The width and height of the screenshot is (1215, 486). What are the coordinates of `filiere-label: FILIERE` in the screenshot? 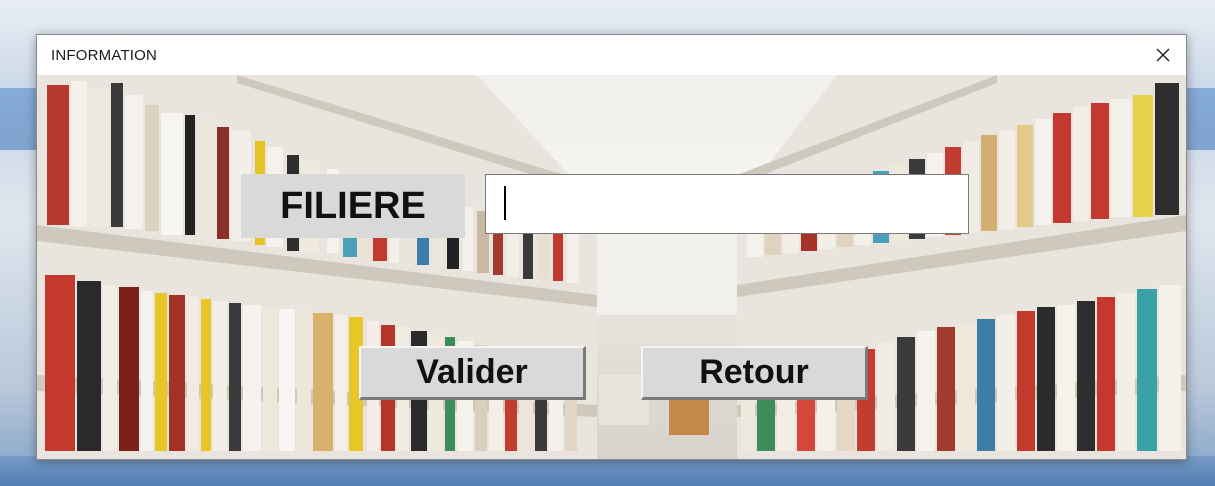 It's located at (353, 206).